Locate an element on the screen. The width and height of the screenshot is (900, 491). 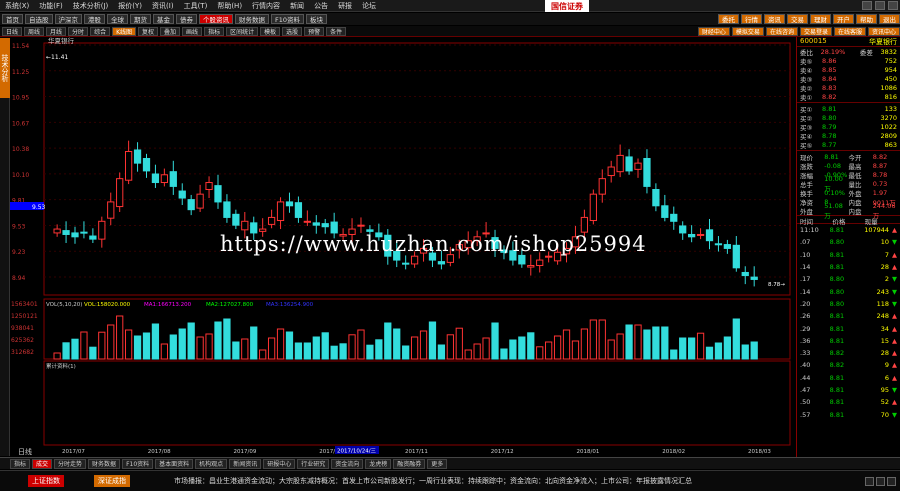
menu-item: 技术分析(J) is located at coordinates (91, 6).